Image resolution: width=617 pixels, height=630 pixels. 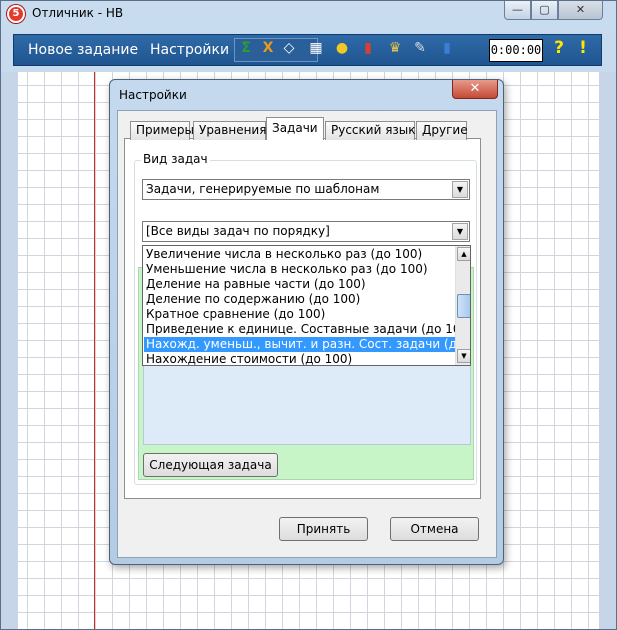 I want to click on app-icon: 5, so click(x=16, y=14).